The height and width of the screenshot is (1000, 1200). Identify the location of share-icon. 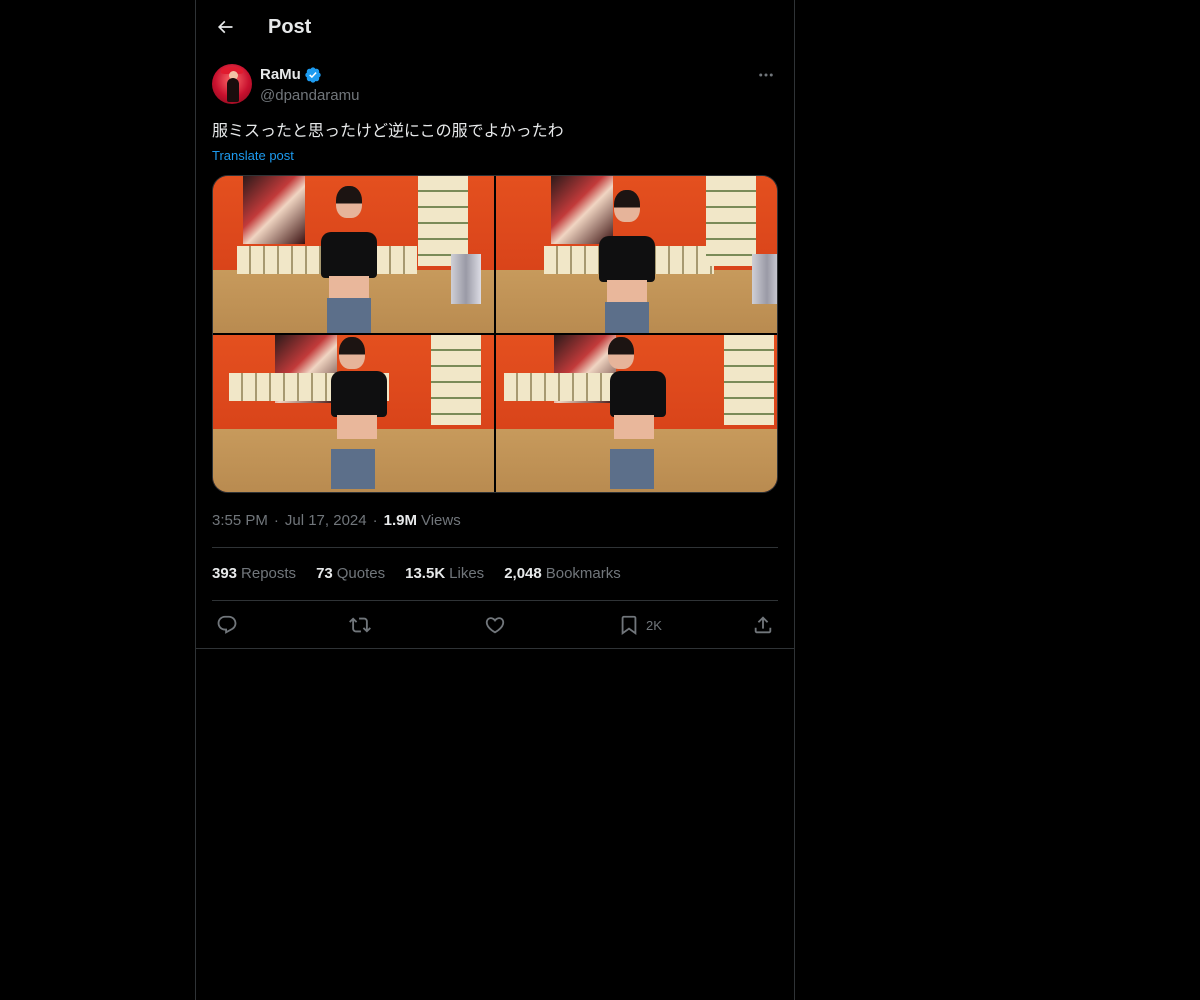
(763, 625).